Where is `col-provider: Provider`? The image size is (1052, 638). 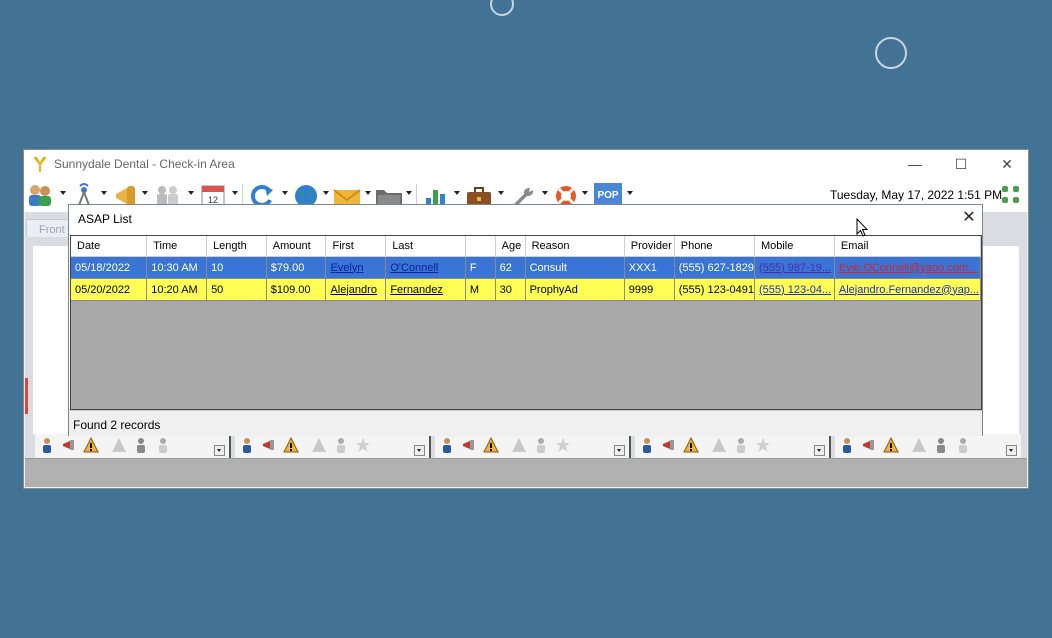
col-provider: Provider is located at coordinates (649, 246).